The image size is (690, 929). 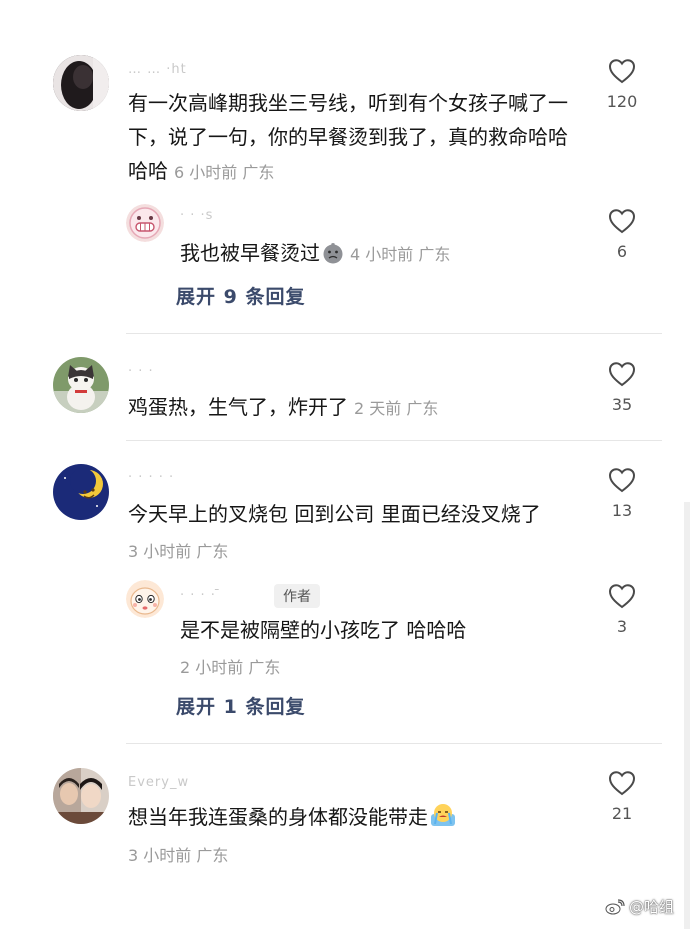 I want to click on comment-body: 今天早上的叉烧包 回到公司 里面已经没叉烧了, so click(x=334, y=514).